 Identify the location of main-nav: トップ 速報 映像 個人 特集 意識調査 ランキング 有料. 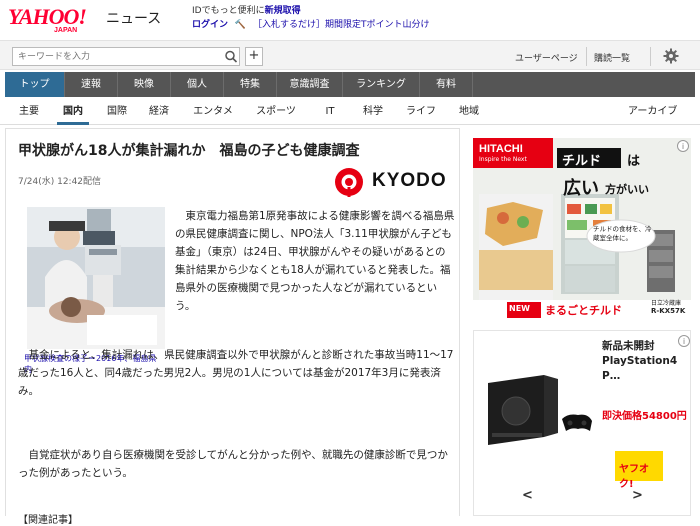
(350, 84).